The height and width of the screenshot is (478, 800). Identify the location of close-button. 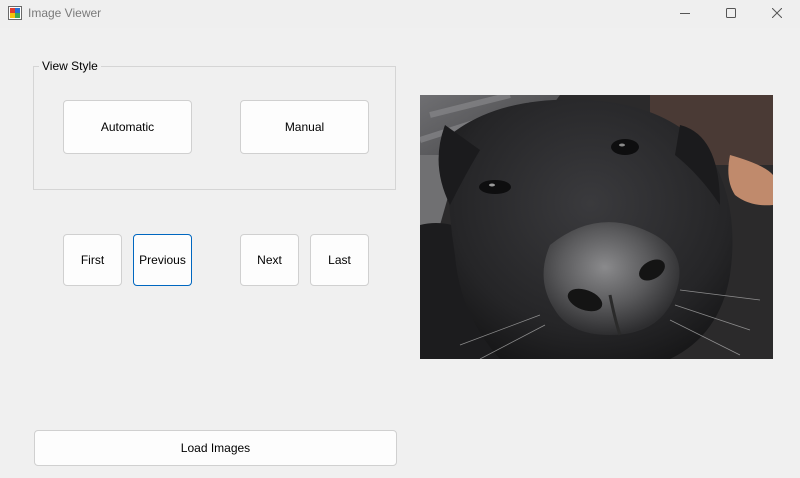
(777, 14).